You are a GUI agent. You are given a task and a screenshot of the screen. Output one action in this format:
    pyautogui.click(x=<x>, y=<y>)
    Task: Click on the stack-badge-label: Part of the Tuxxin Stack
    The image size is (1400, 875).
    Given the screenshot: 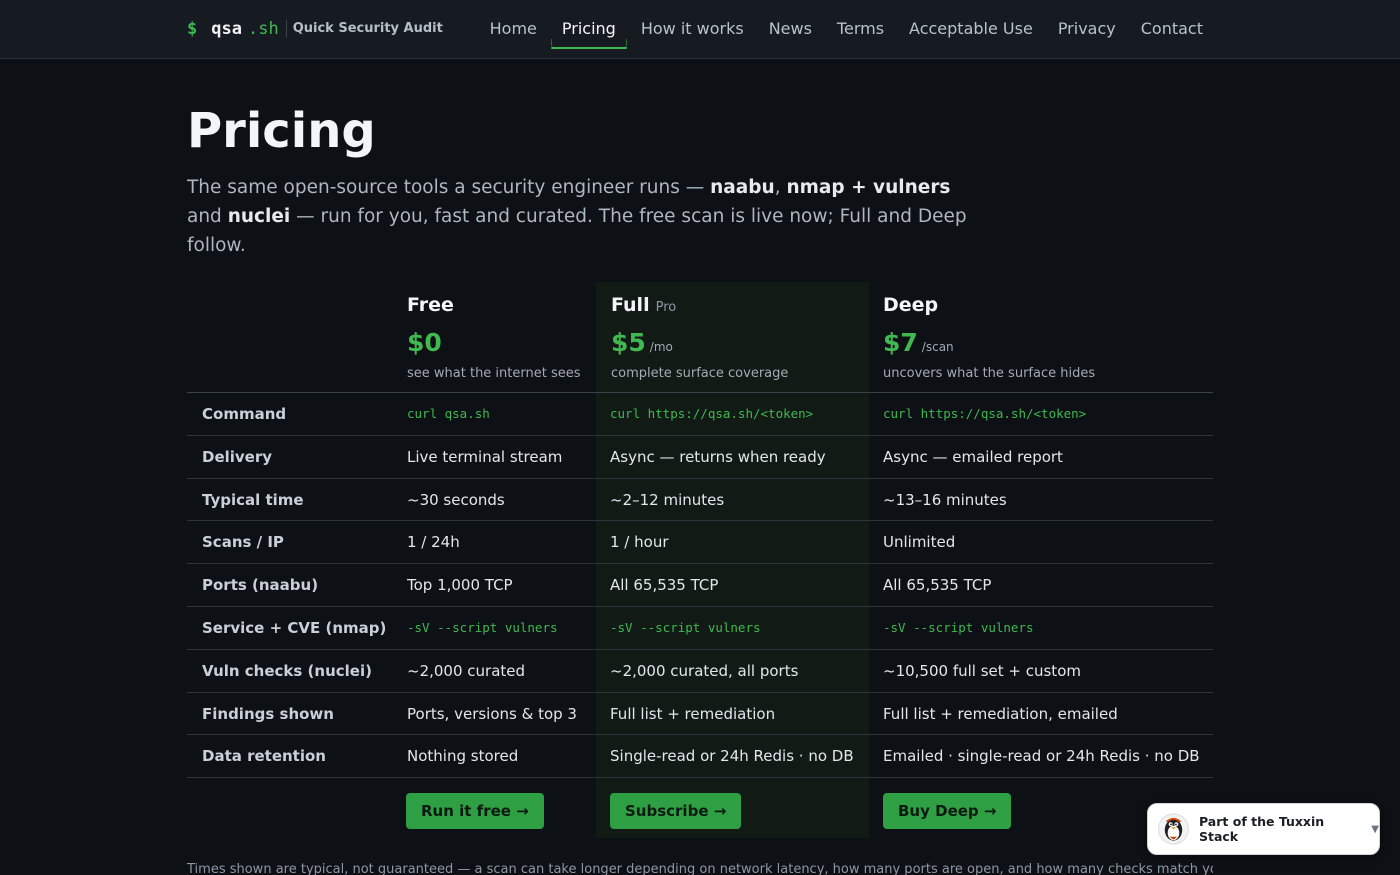 What is the action you would take?
    pyautogui.click(x=1261, y=829)
    